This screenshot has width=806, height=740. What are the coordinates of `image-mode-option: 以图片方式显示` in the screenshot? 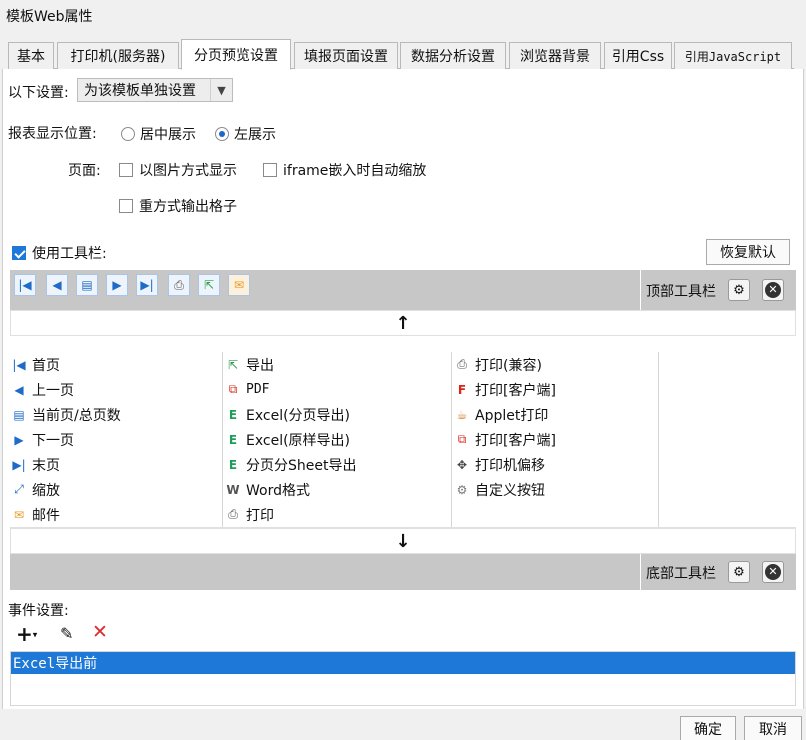 It's located at (178, 170).